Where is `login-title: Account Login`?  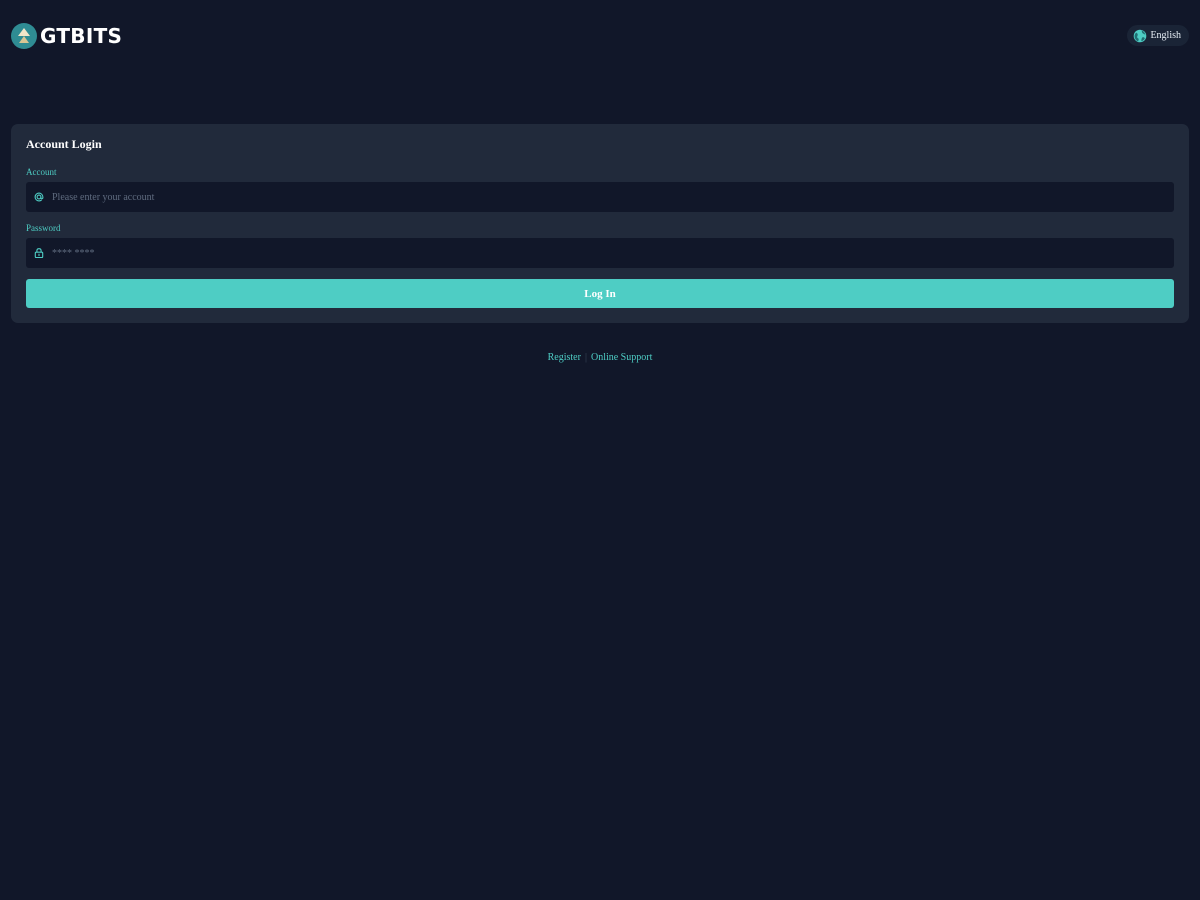
login-title: Account Login is located at coordinates (64, 144).